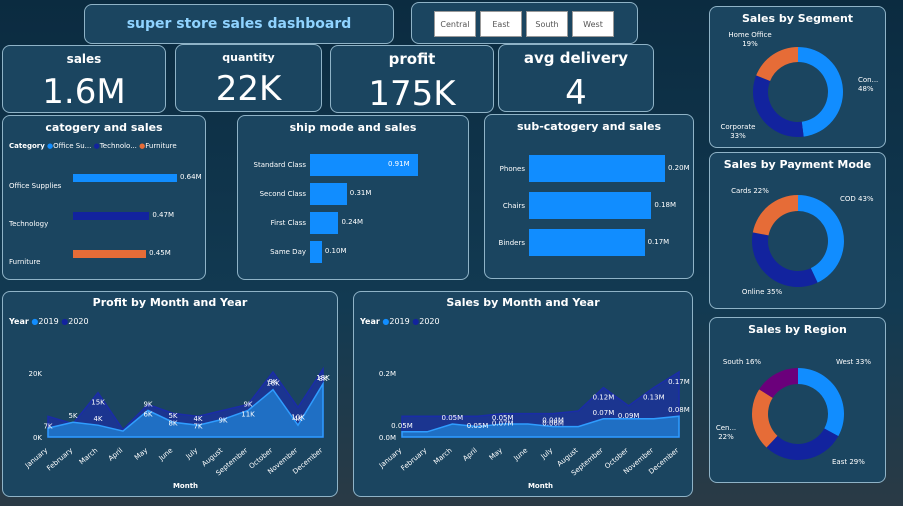 The image size is (903, 506). What do you see at coordinates (553, 424) in the screenshot?
I see `data-label: 0.06M` at bounding box center [553, 424].